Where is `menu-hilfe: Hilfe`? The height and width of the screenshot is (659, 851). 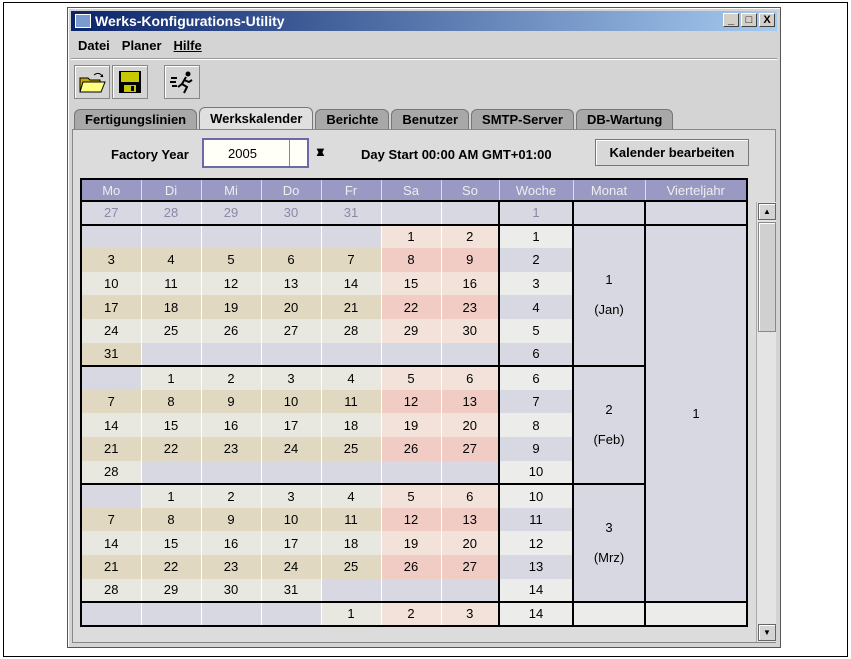
menu-hilfe: Hilfe is located at coordinates (188, 45).